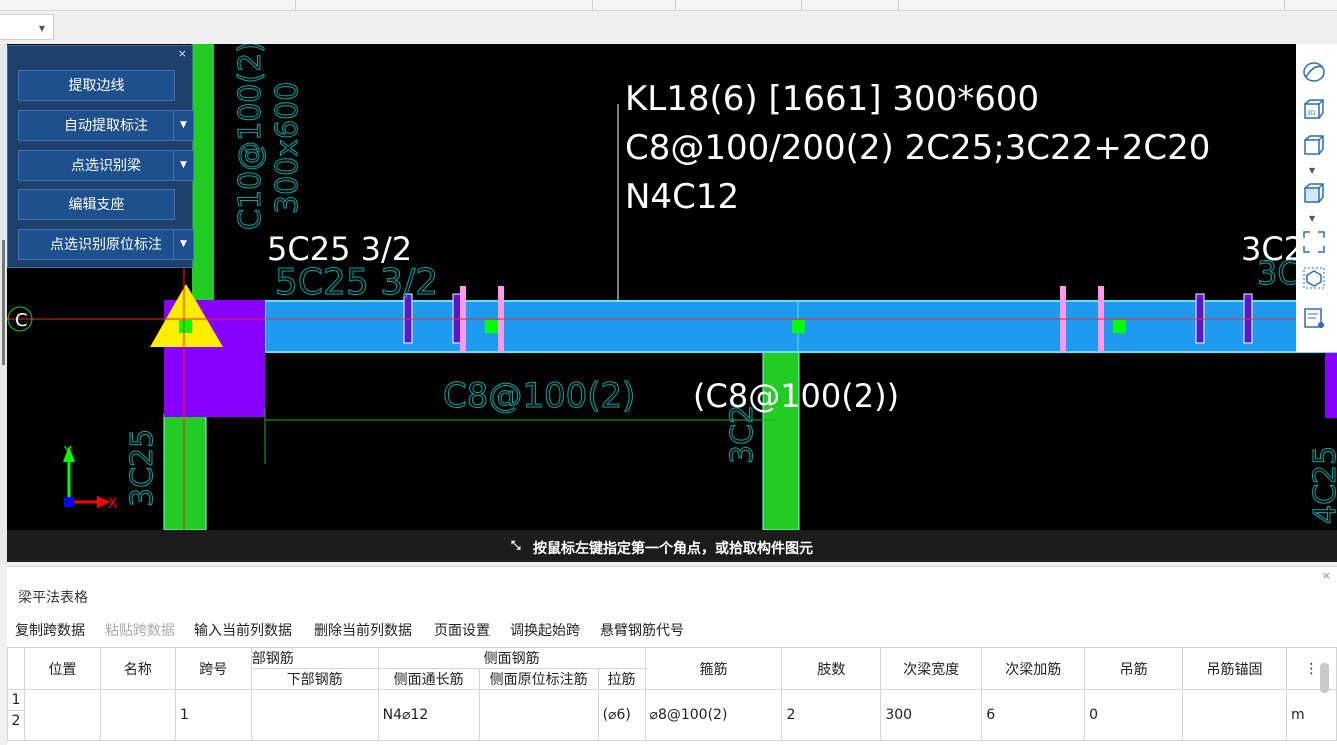  What do you see at coordinates (1314, 195) in the screenshot?
I see `solid-cube-icon` at bounding box center [1314, 195].